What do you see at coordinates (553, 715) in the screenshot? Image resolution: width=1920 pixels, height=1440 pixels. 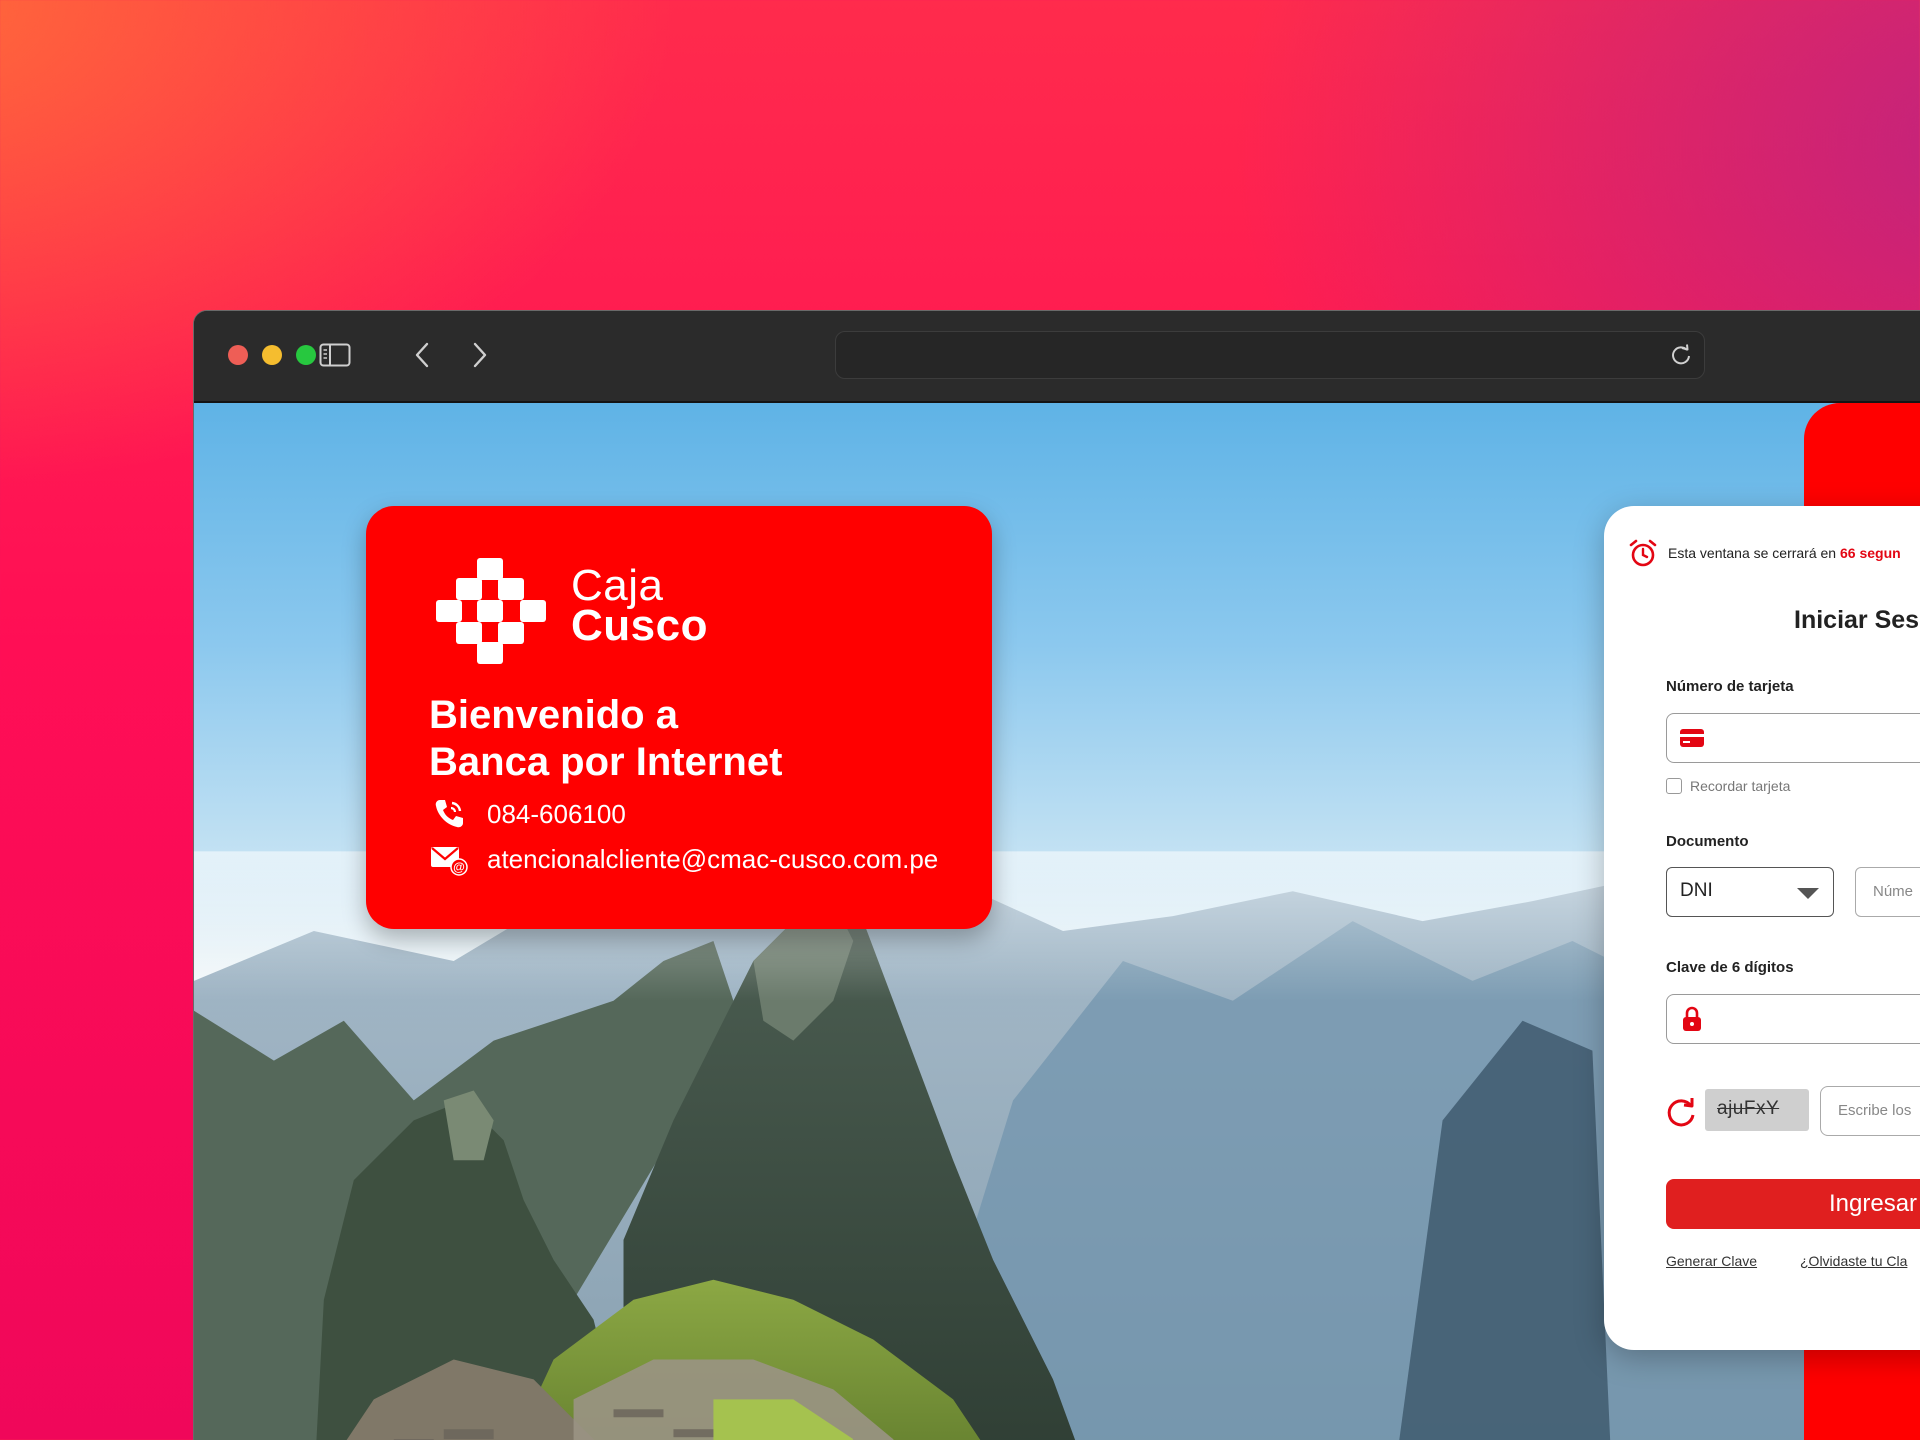 I see `welcome-title-line-1: Bienvenido a` at bounding box center [553, 715].